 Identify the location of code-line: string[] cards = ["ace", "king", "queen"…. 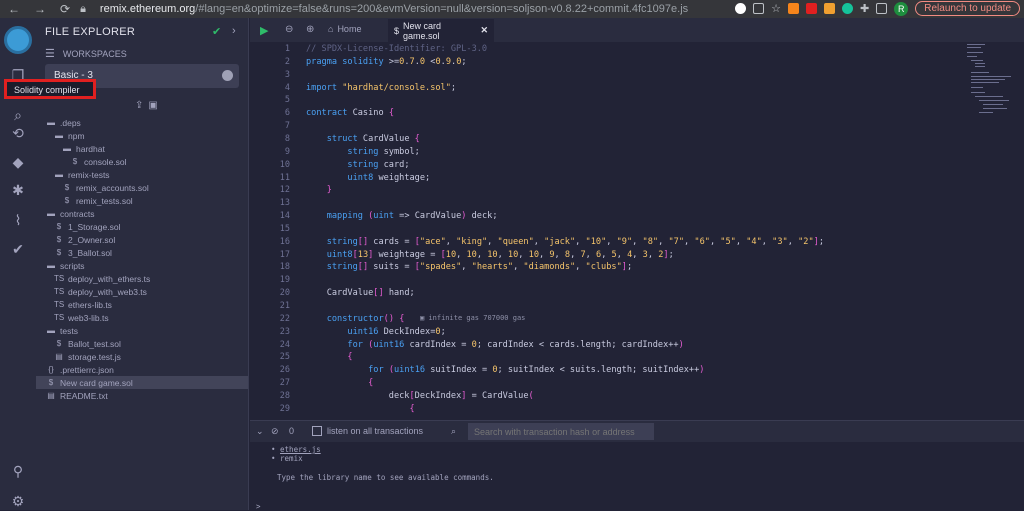
(575, 241).